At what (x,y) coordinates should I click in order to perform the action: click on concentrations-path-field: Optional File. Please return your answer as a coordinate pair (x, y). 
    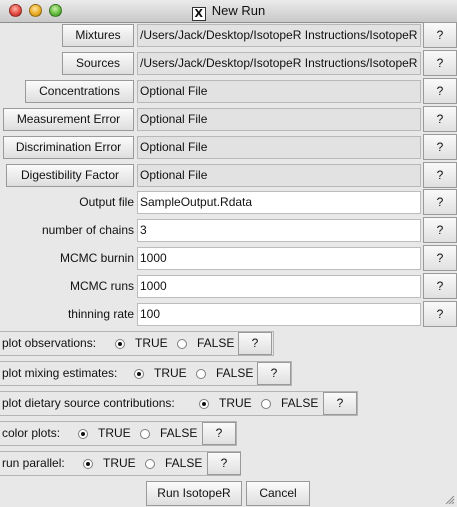
    Looking at the image, I should click on (279, 91).